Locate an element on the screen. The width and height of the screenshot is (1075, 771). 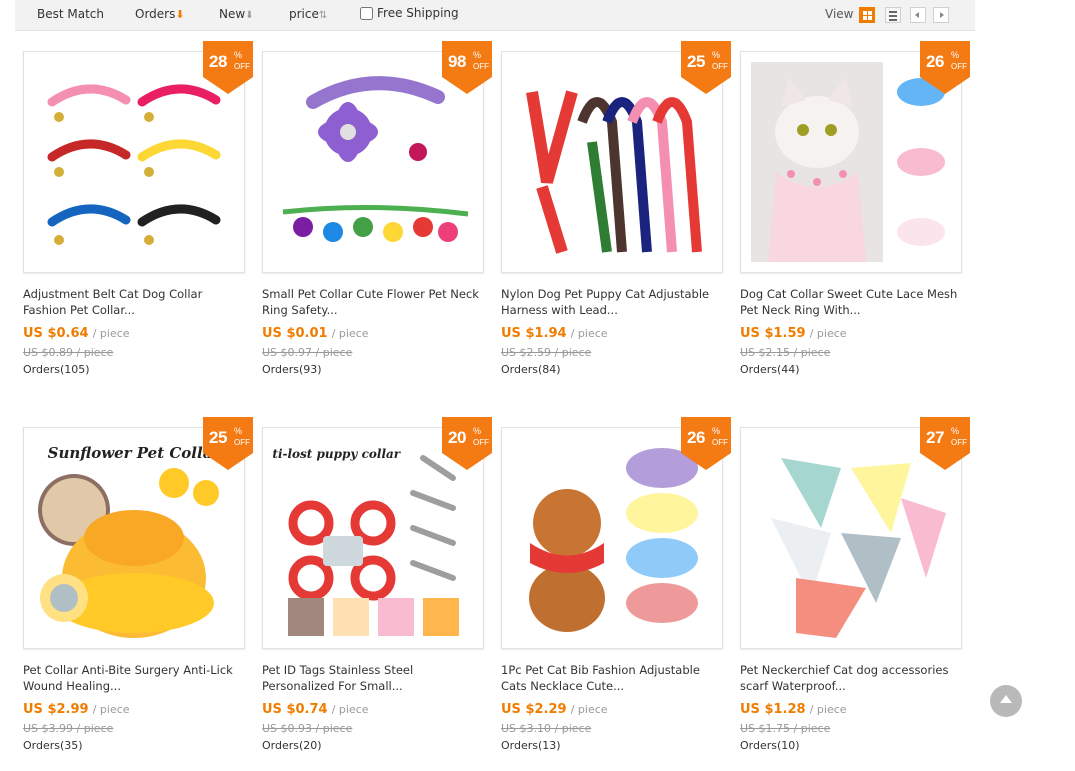
original-price: US $0.89 / piece is located at coordinates (68, 352).